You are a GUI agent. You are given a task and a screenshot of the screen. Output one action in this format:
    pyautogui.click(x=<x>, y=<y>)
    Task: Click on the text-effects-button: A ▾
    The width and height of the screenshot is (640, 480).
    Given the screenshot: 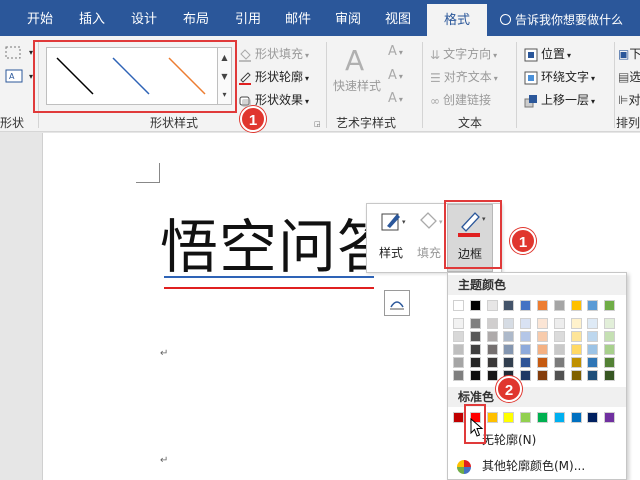 What is the action you would take?
    pyautogui.click(x=395, y=98)
    